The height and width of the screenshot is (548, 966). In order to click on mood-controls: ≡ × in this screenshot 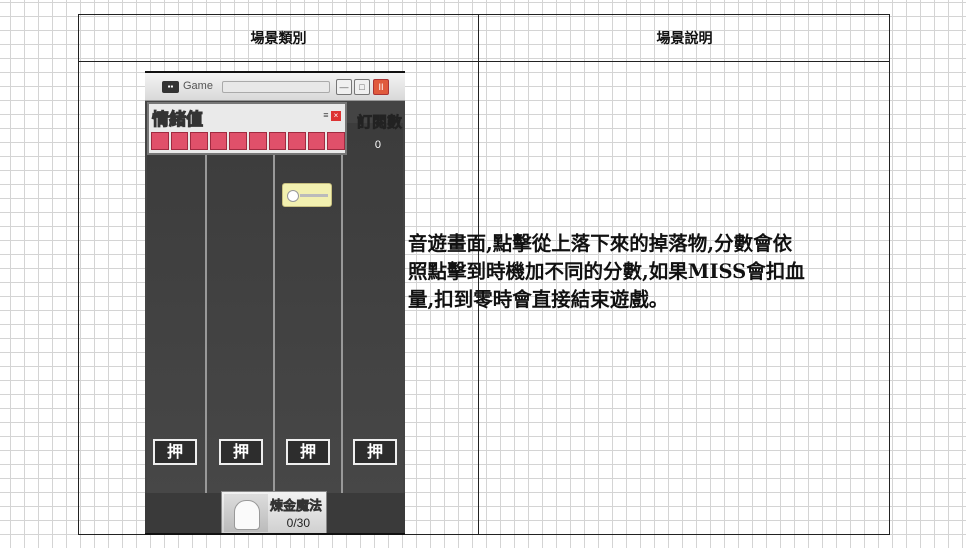, I will do `click(332, 115)`.